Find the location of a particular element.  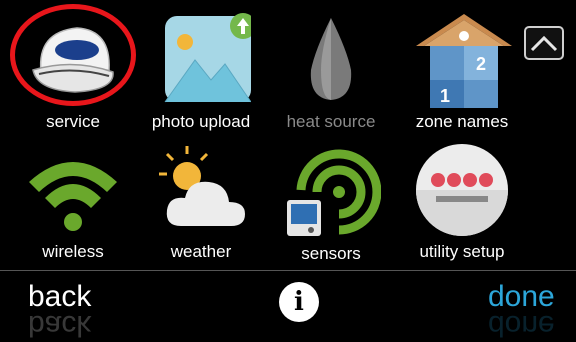

tile-utility-setup: utility setup is located at coordinates (462, 201).